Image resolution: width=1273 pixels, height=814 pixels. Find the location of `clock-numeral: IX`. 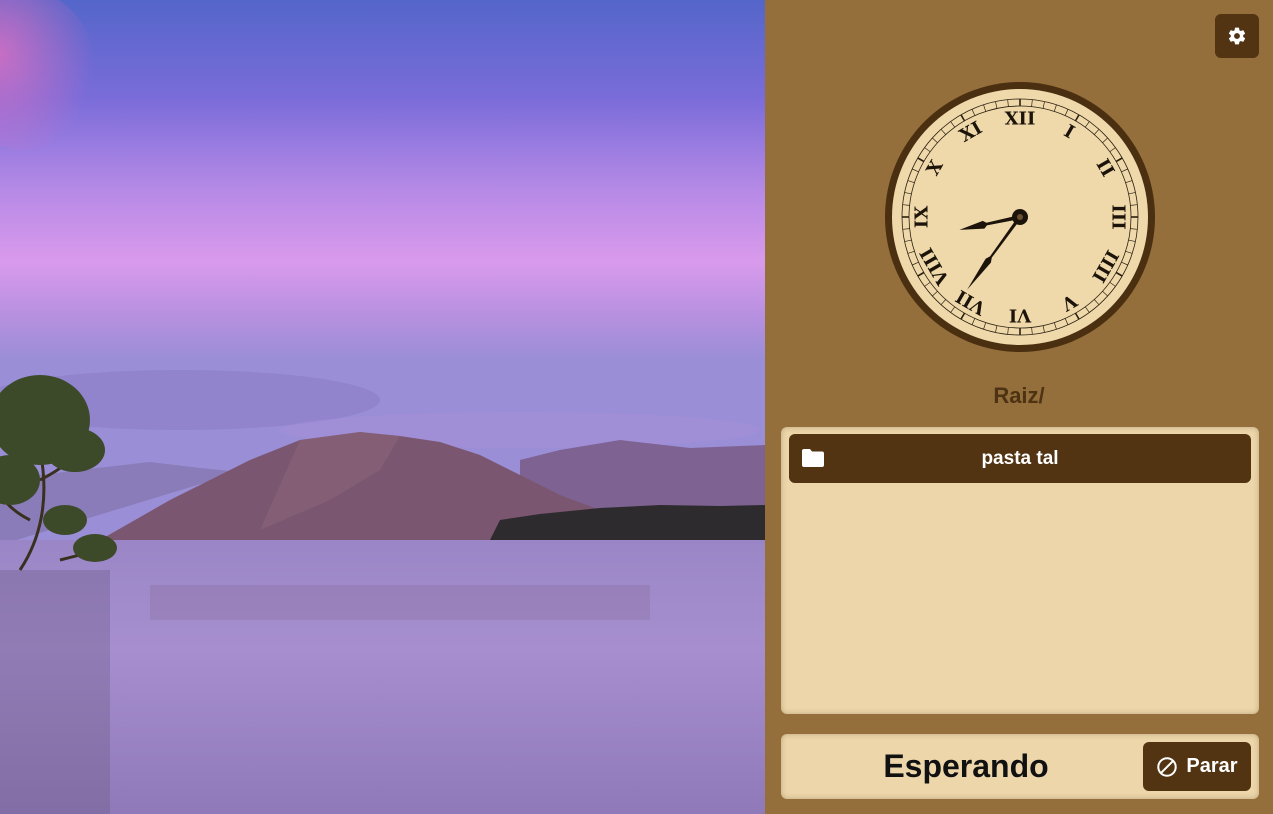

clock-numeral: IX is located at coordinates (922, 217).